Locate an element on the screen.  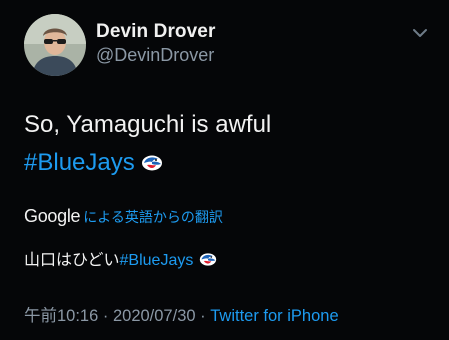
google-logo: Google is located at coordinates (52, 216).